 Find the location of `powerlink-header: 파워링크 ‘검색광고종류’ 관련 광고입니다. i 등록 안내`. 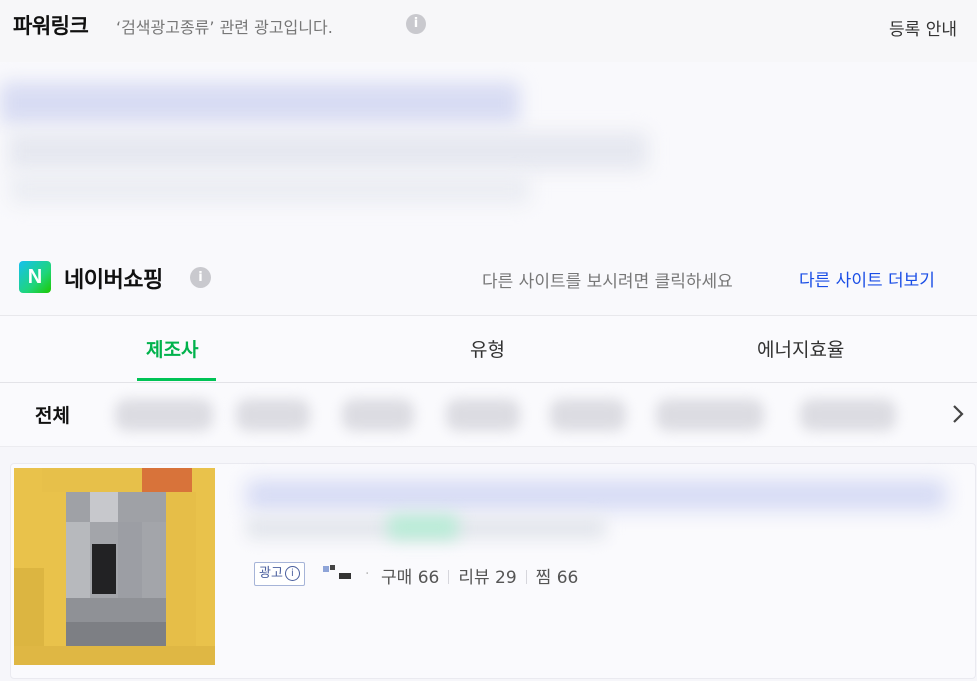

powerlink-header: 파워링크 ‘검색광고종류’ 관련 광고입니다. i 등록 안내 is located at coordinates (488, 31).